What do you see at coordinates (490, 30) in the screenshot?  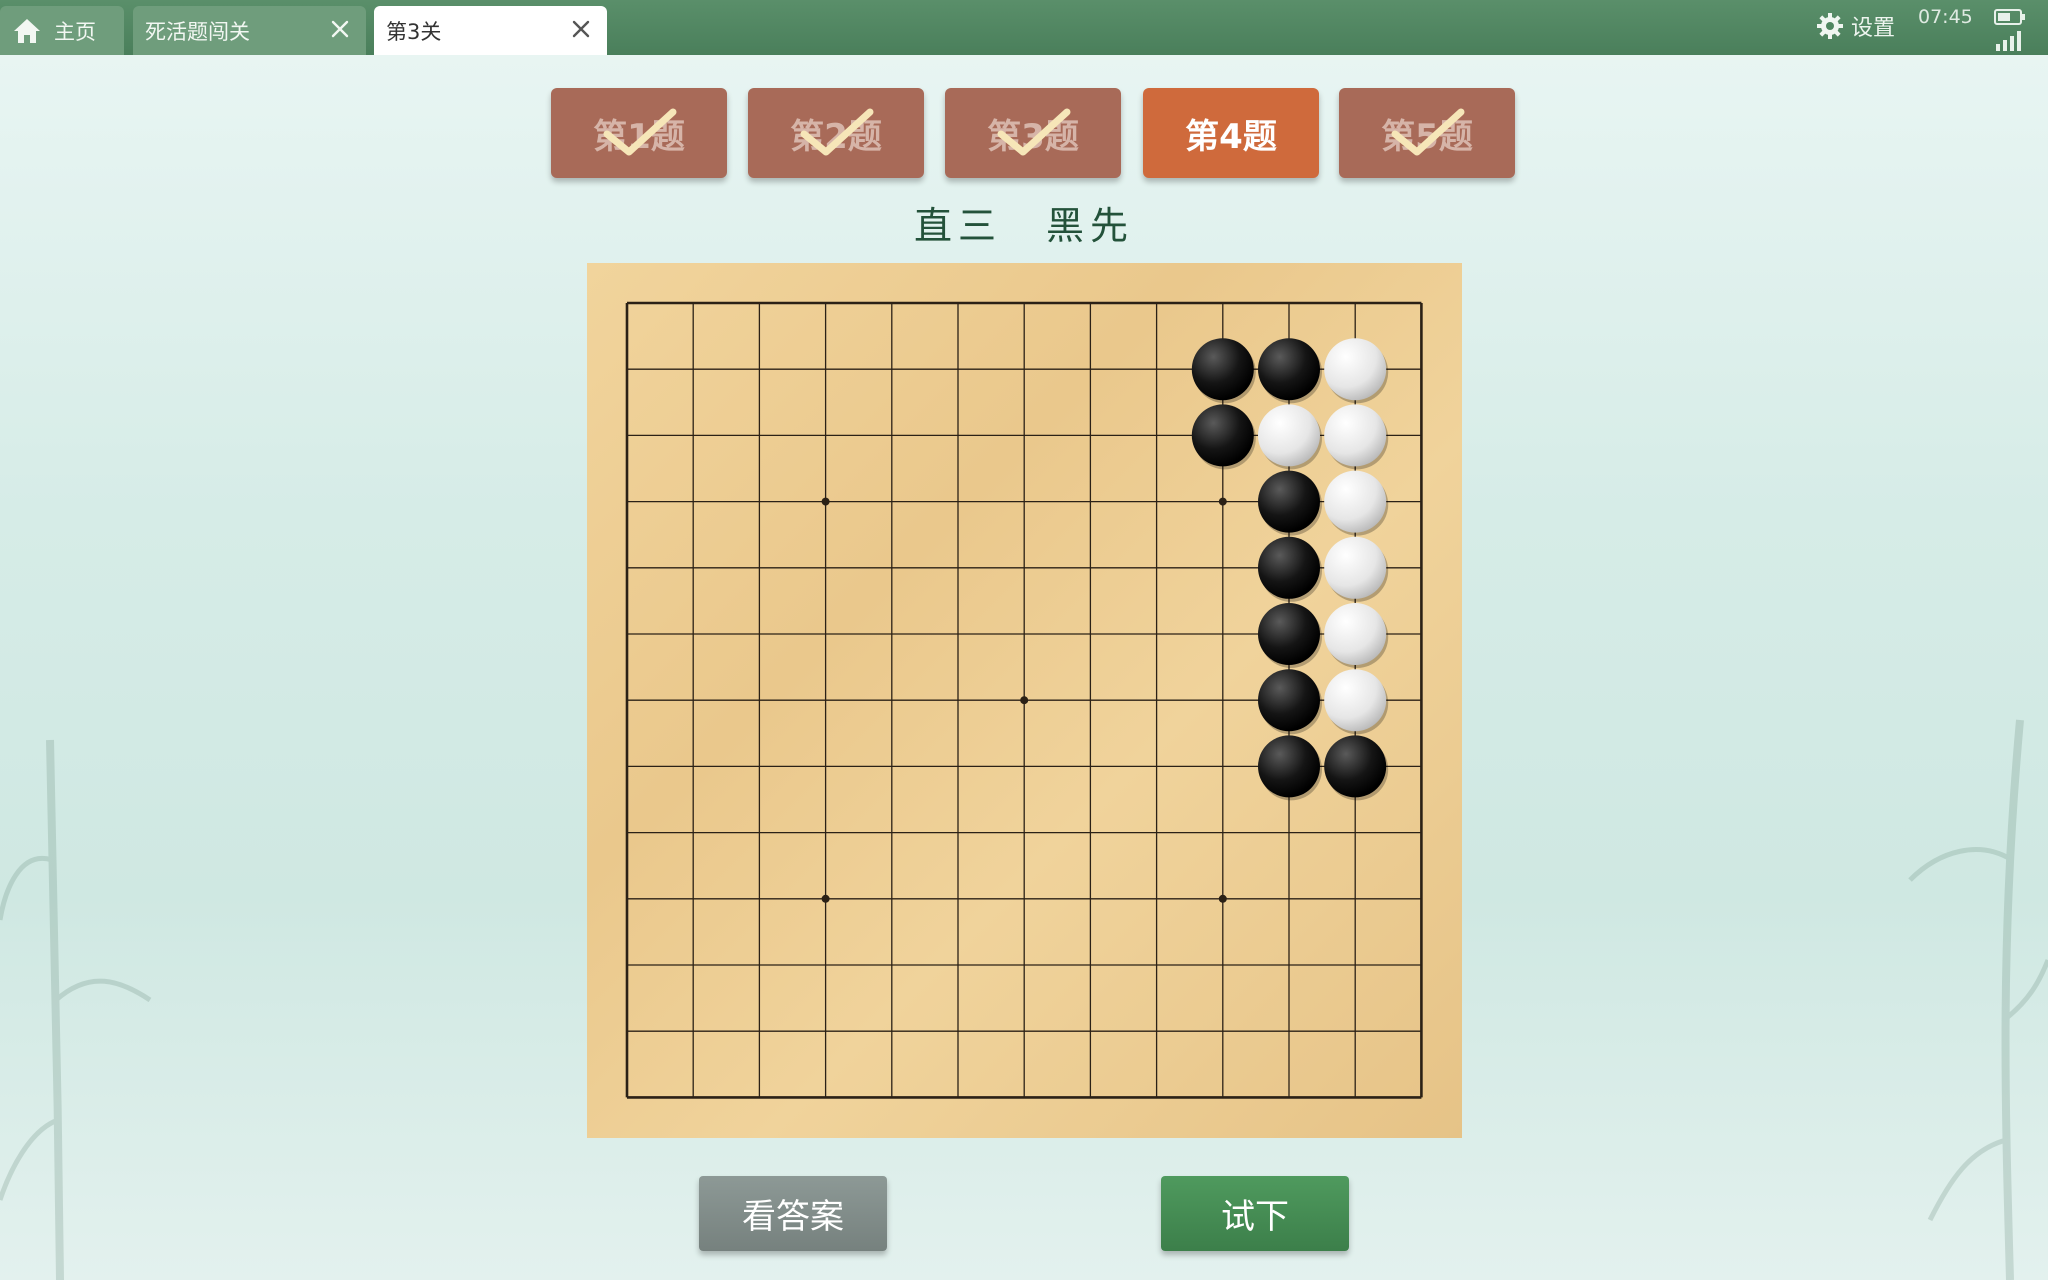 I see `tab-level-3: 第3关` at bounding box center [490, 30].